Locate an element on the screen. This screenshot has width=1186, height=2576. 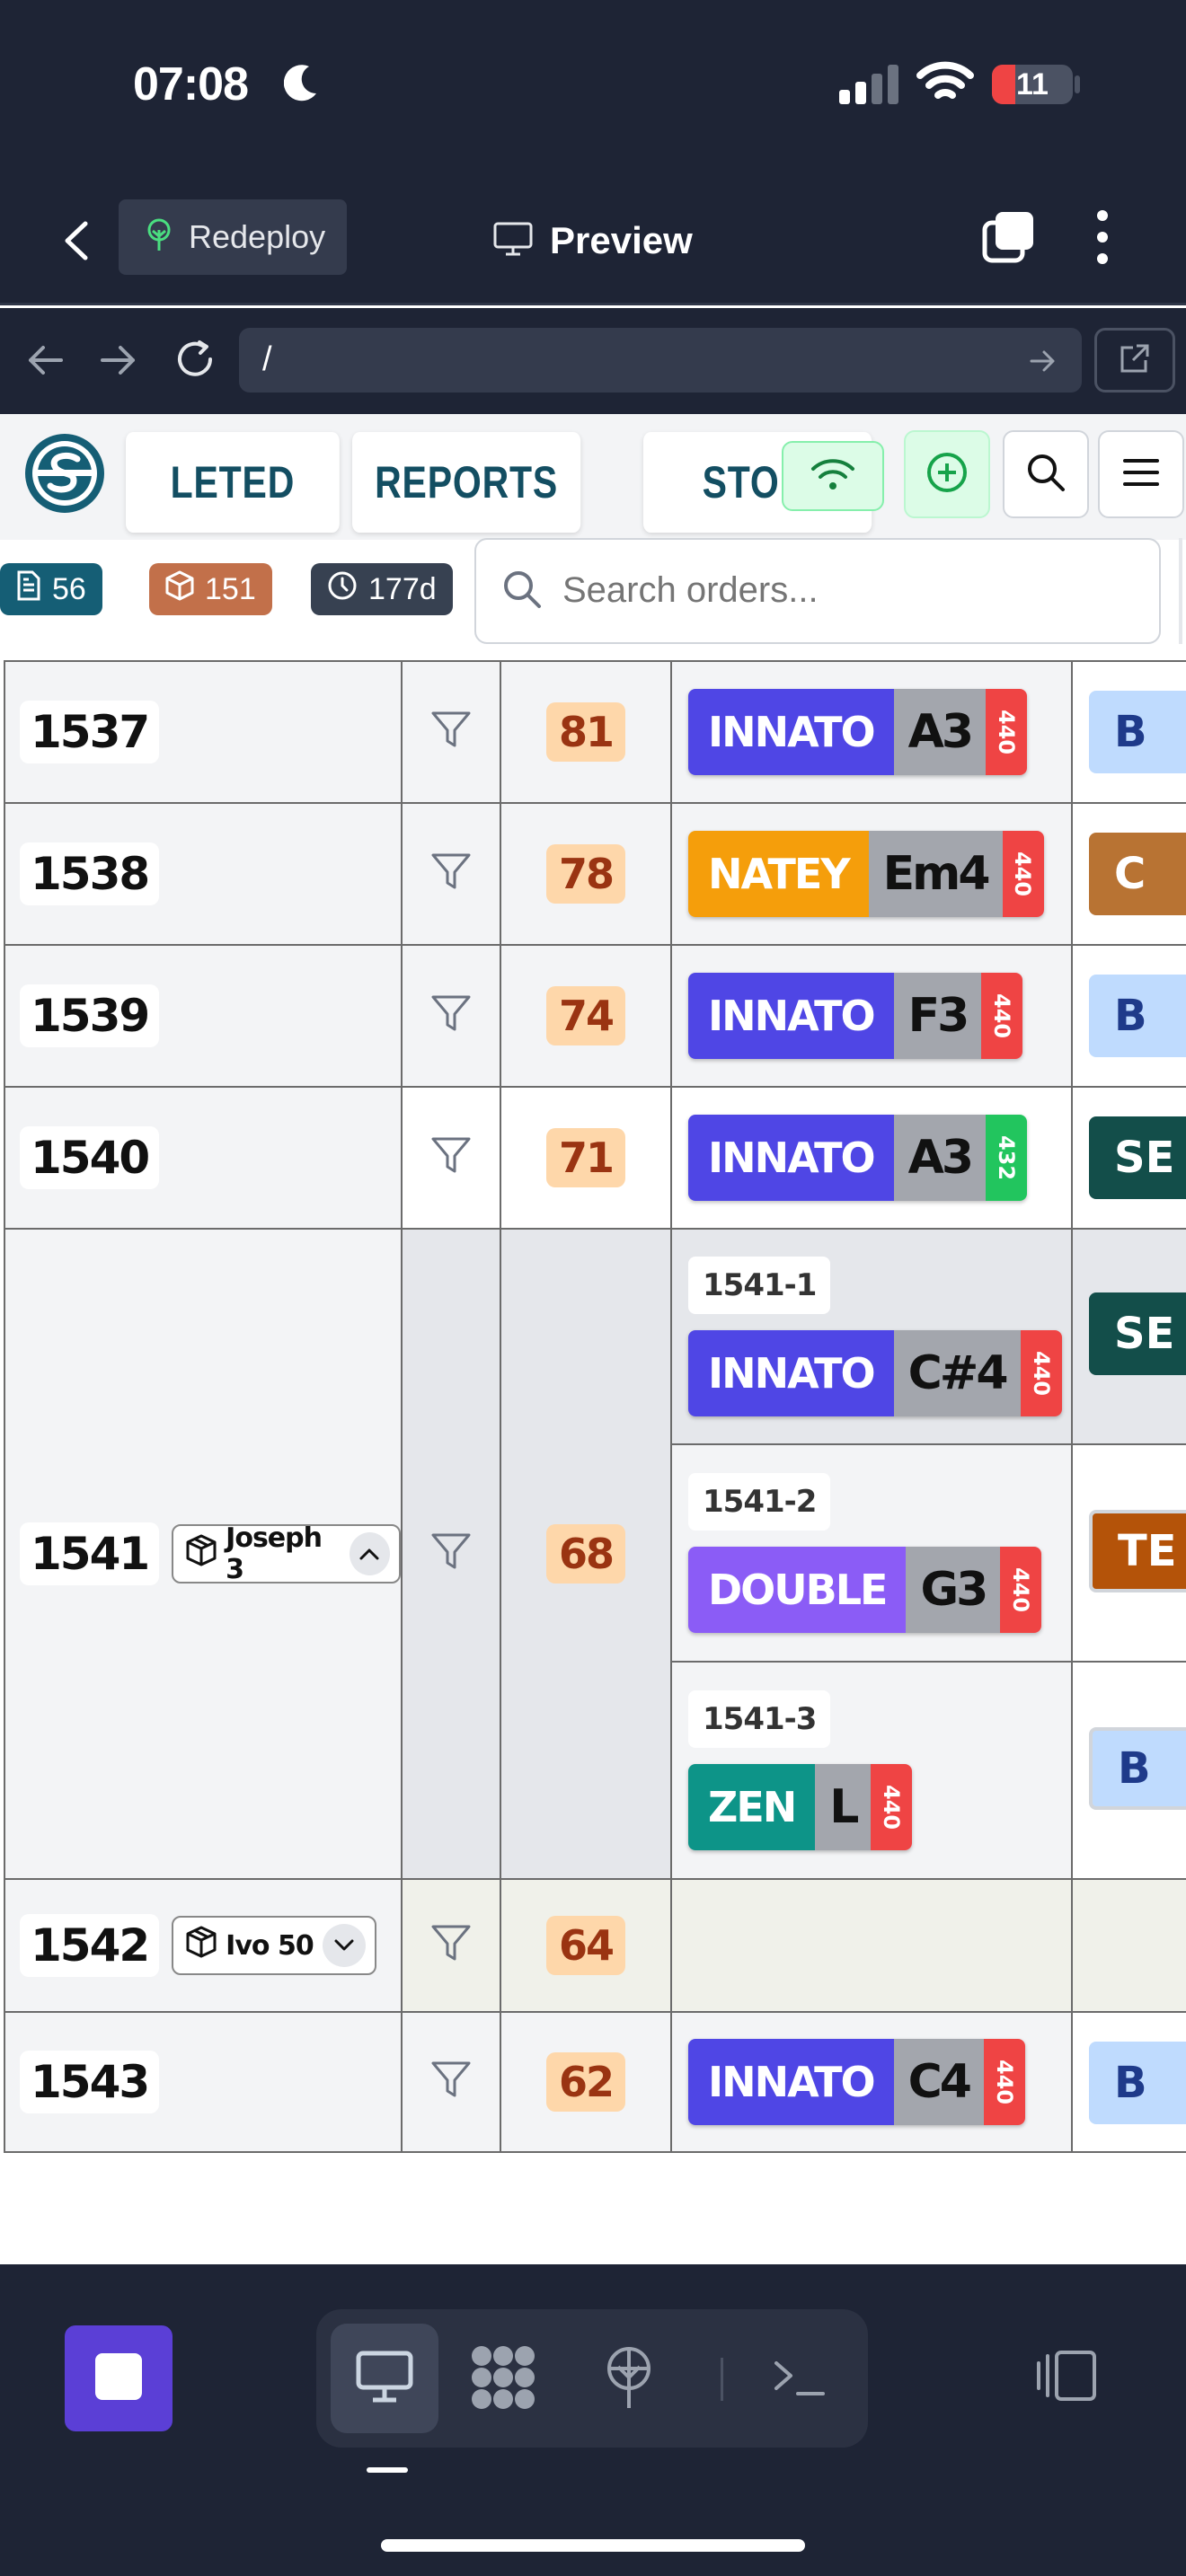
product-chip: INNATO C4 440 is located at coordinates (856, 2082).